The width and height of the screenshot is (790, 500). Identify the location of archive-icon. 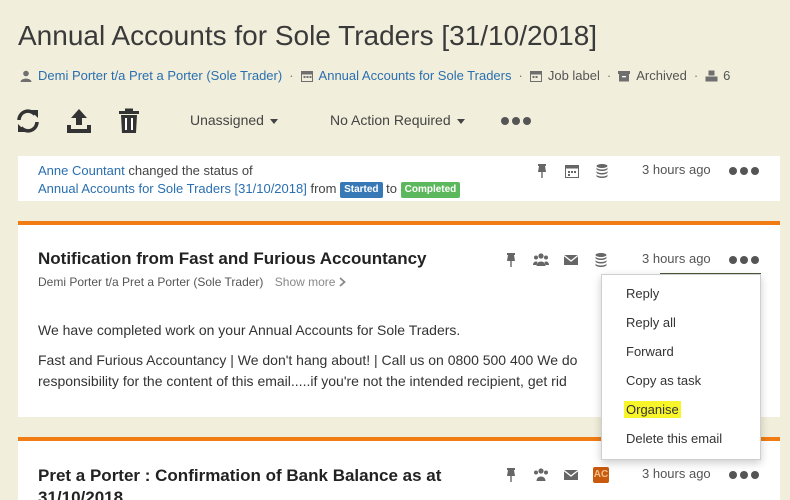
(624, 76).